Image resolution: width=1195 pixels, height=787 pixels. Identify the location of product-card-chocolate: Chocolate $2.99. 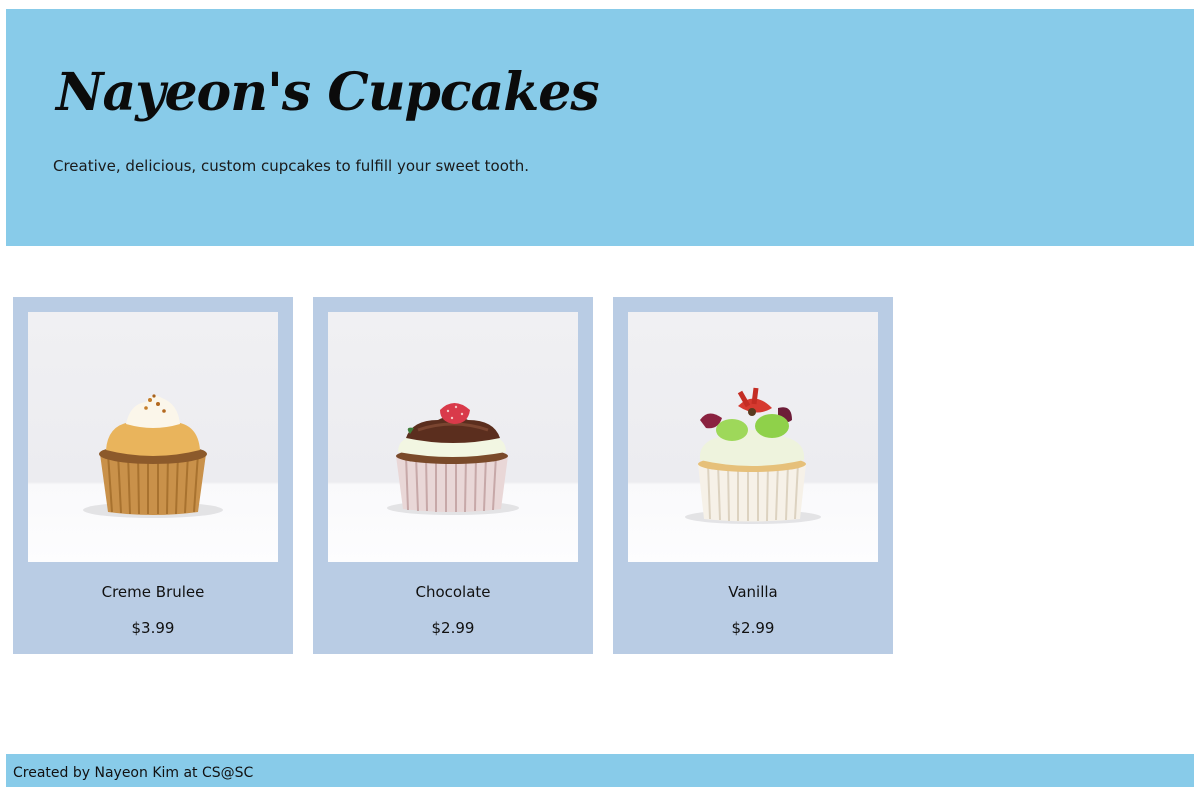
(453, 475).